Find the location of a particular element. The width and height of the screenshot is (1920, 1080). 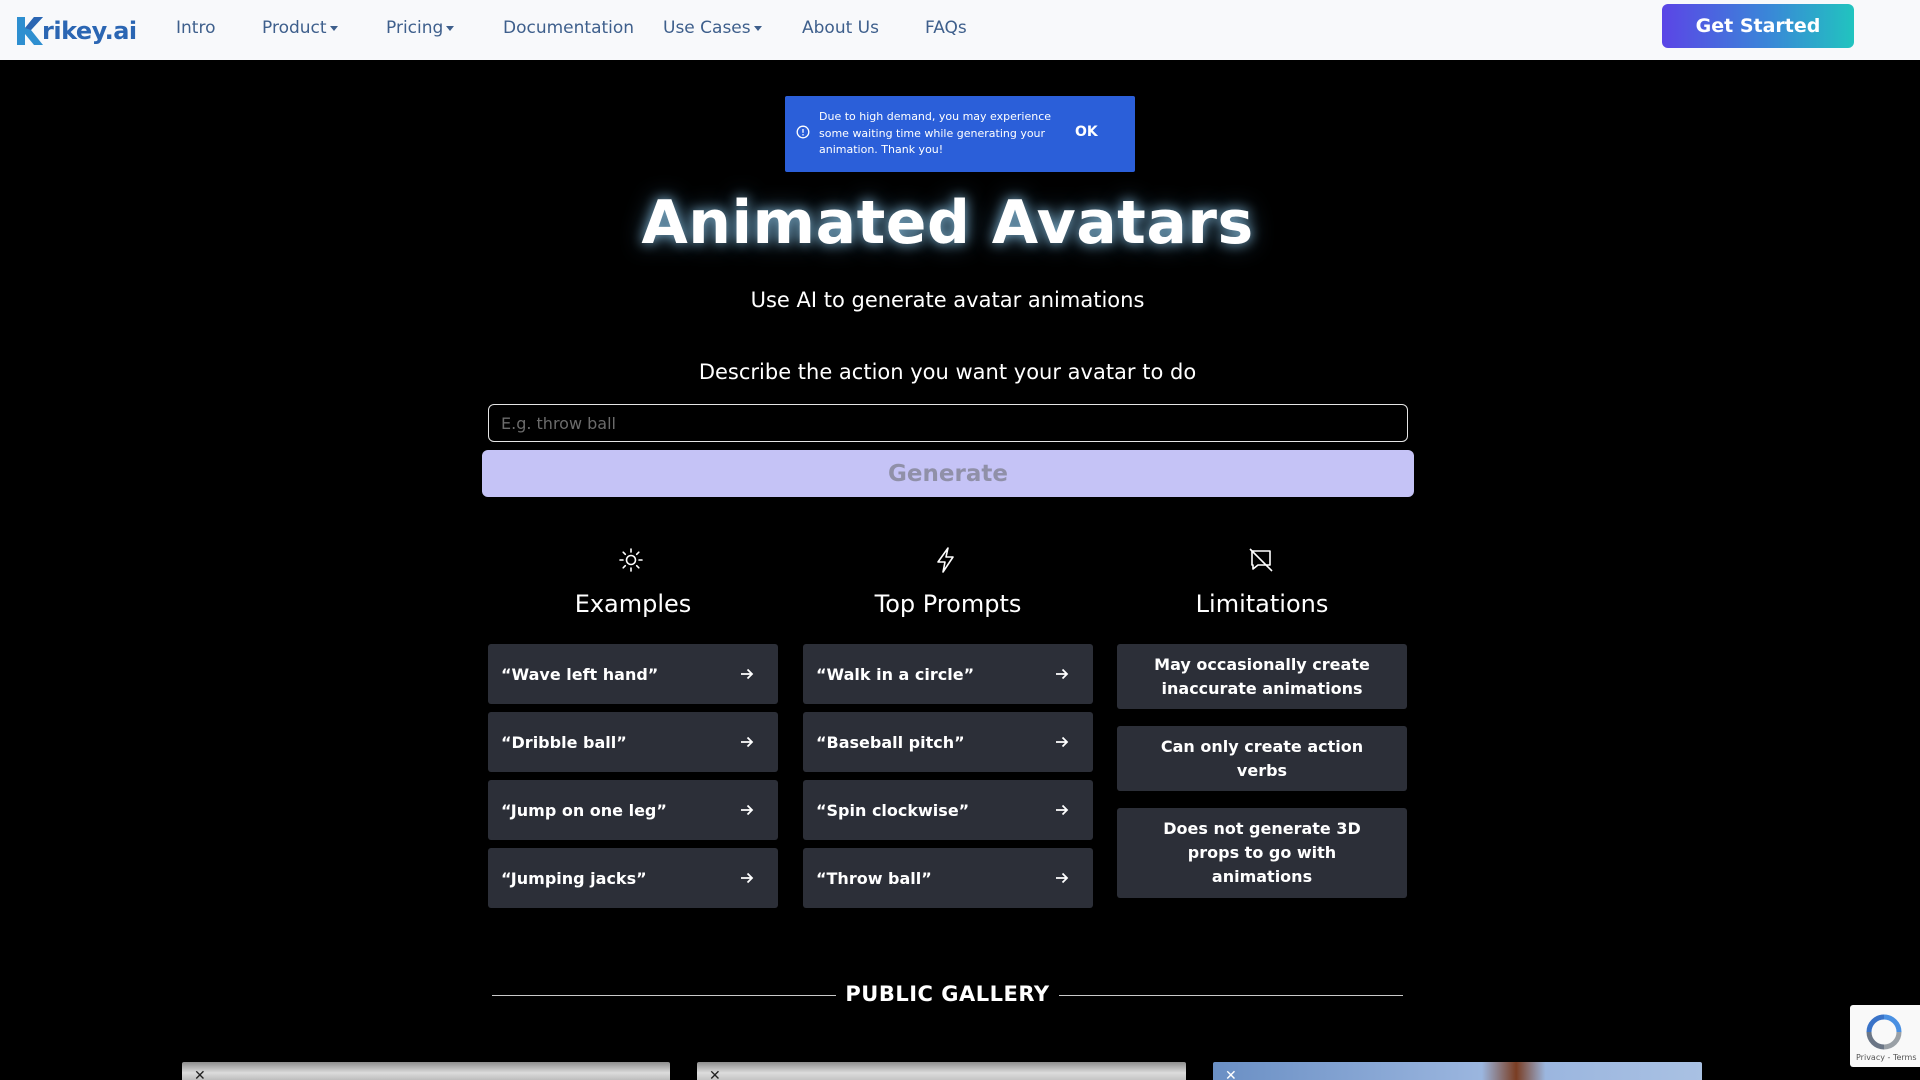

example-card: “Dribble ball” is located at coordinates (633, 742).